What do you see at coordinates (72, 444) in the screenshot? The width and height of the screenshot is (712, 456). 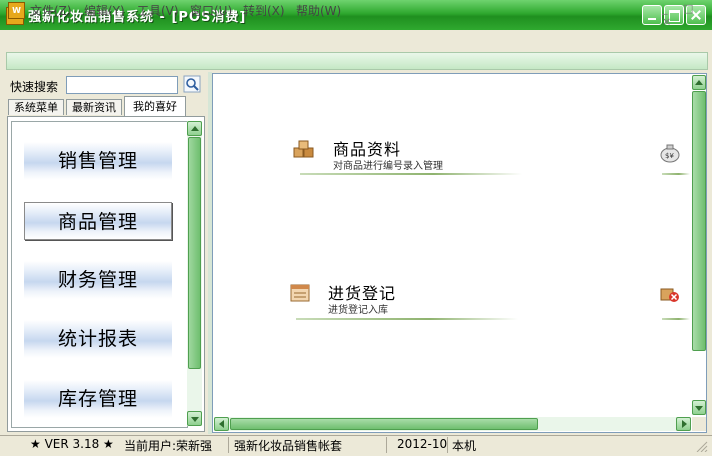 I see `status-version: ★ VER 3.18 ★` at bounding box center [72, 444].